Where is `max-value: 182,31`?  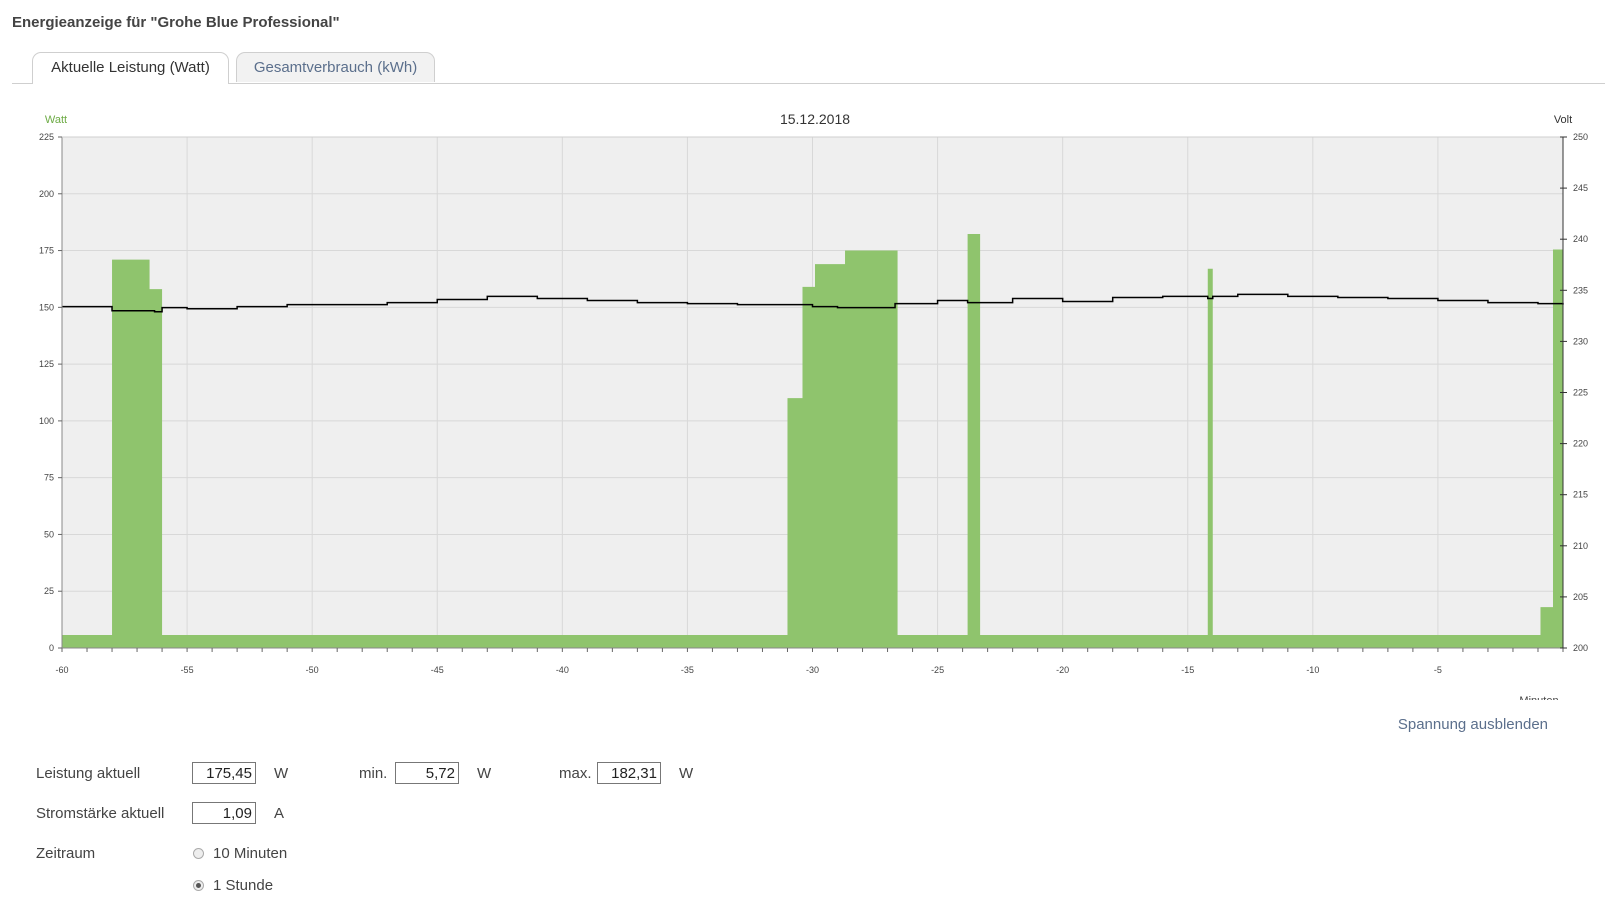 max-value: 182,31 is located at coordinates (629, 773).